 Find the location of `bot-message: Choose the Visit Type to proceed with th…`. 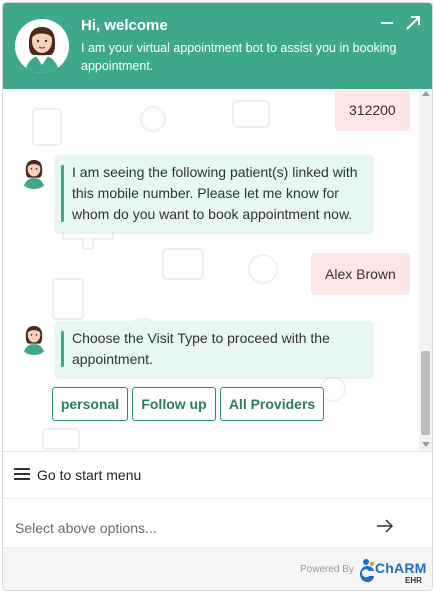

bot-message: Choose the Visit Type to proceed with th… is located at coordinates (214, 349).